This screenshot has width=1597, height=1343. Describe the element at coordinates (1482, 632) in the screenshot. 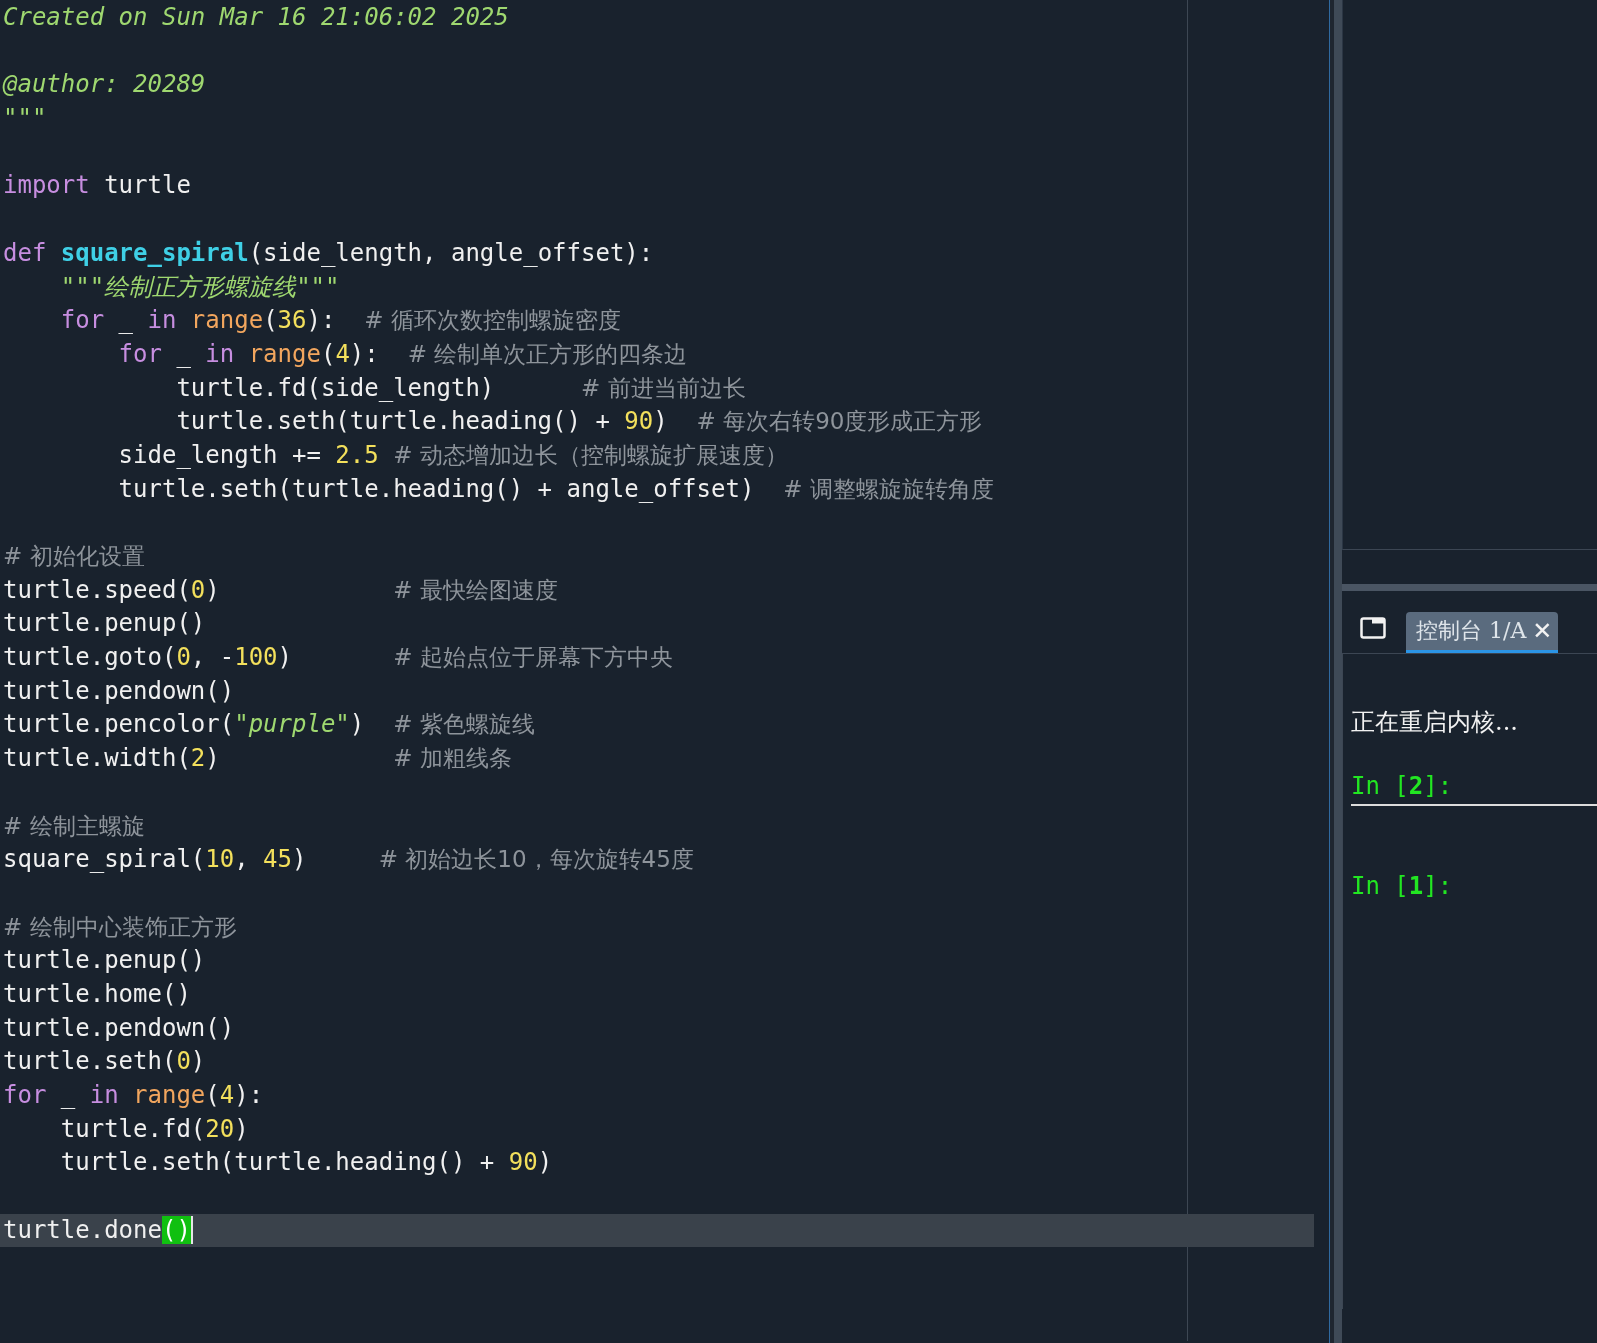

I see `console-tab: 控制台 1/A ✕` at that location.